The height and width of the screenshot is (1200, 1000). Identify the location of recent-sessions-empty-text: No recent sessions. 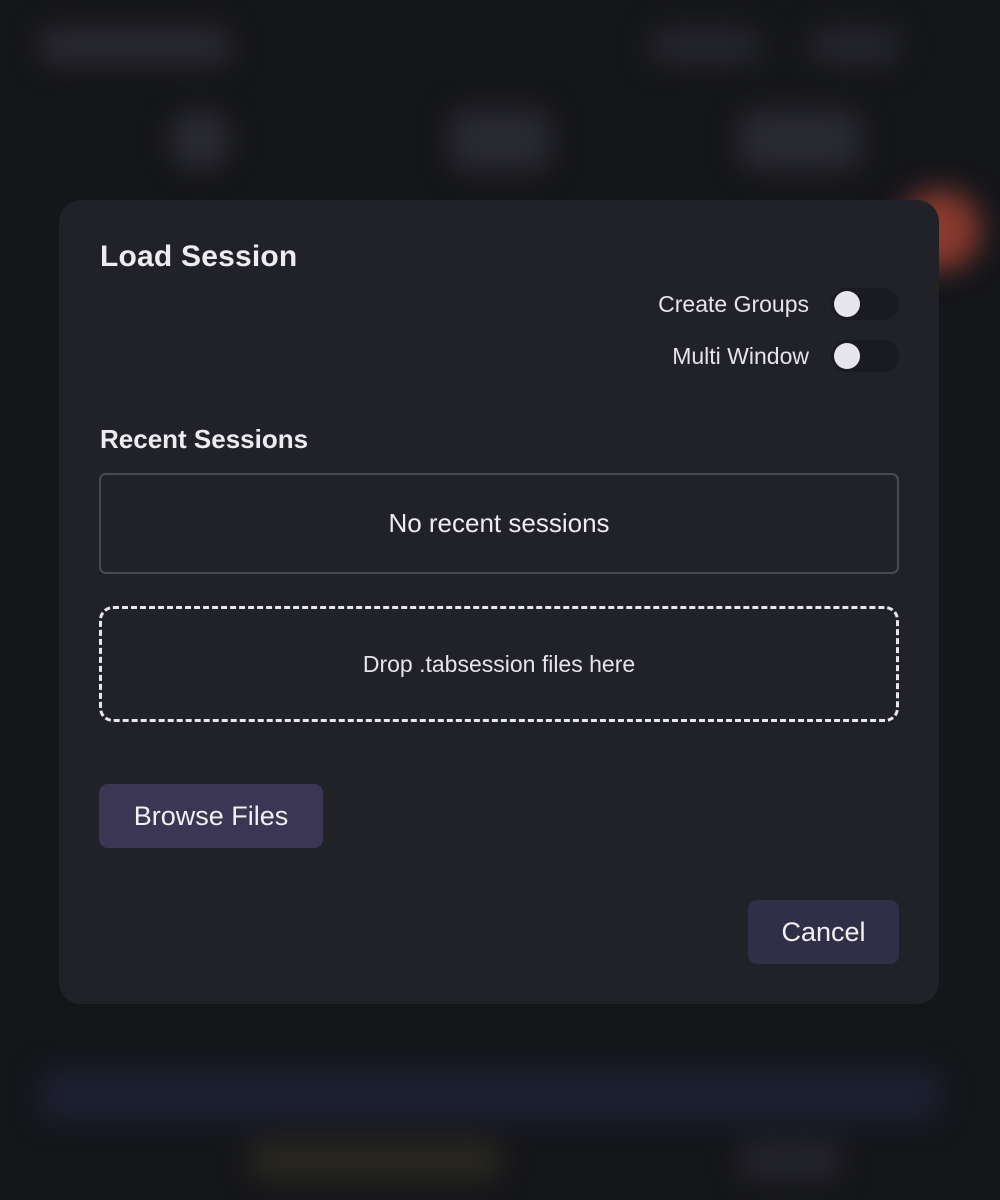
(499, 523).